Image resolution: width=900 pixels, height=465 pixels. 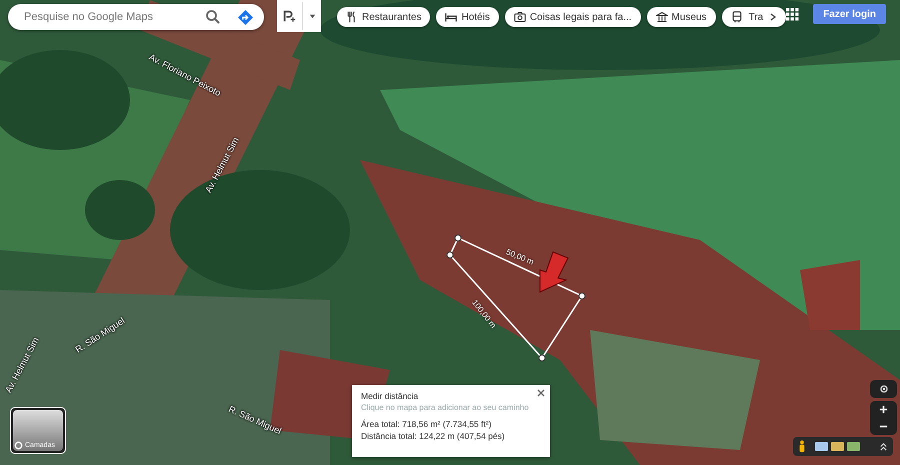 I want to click on my-location-button, so click(x=883, y=389).